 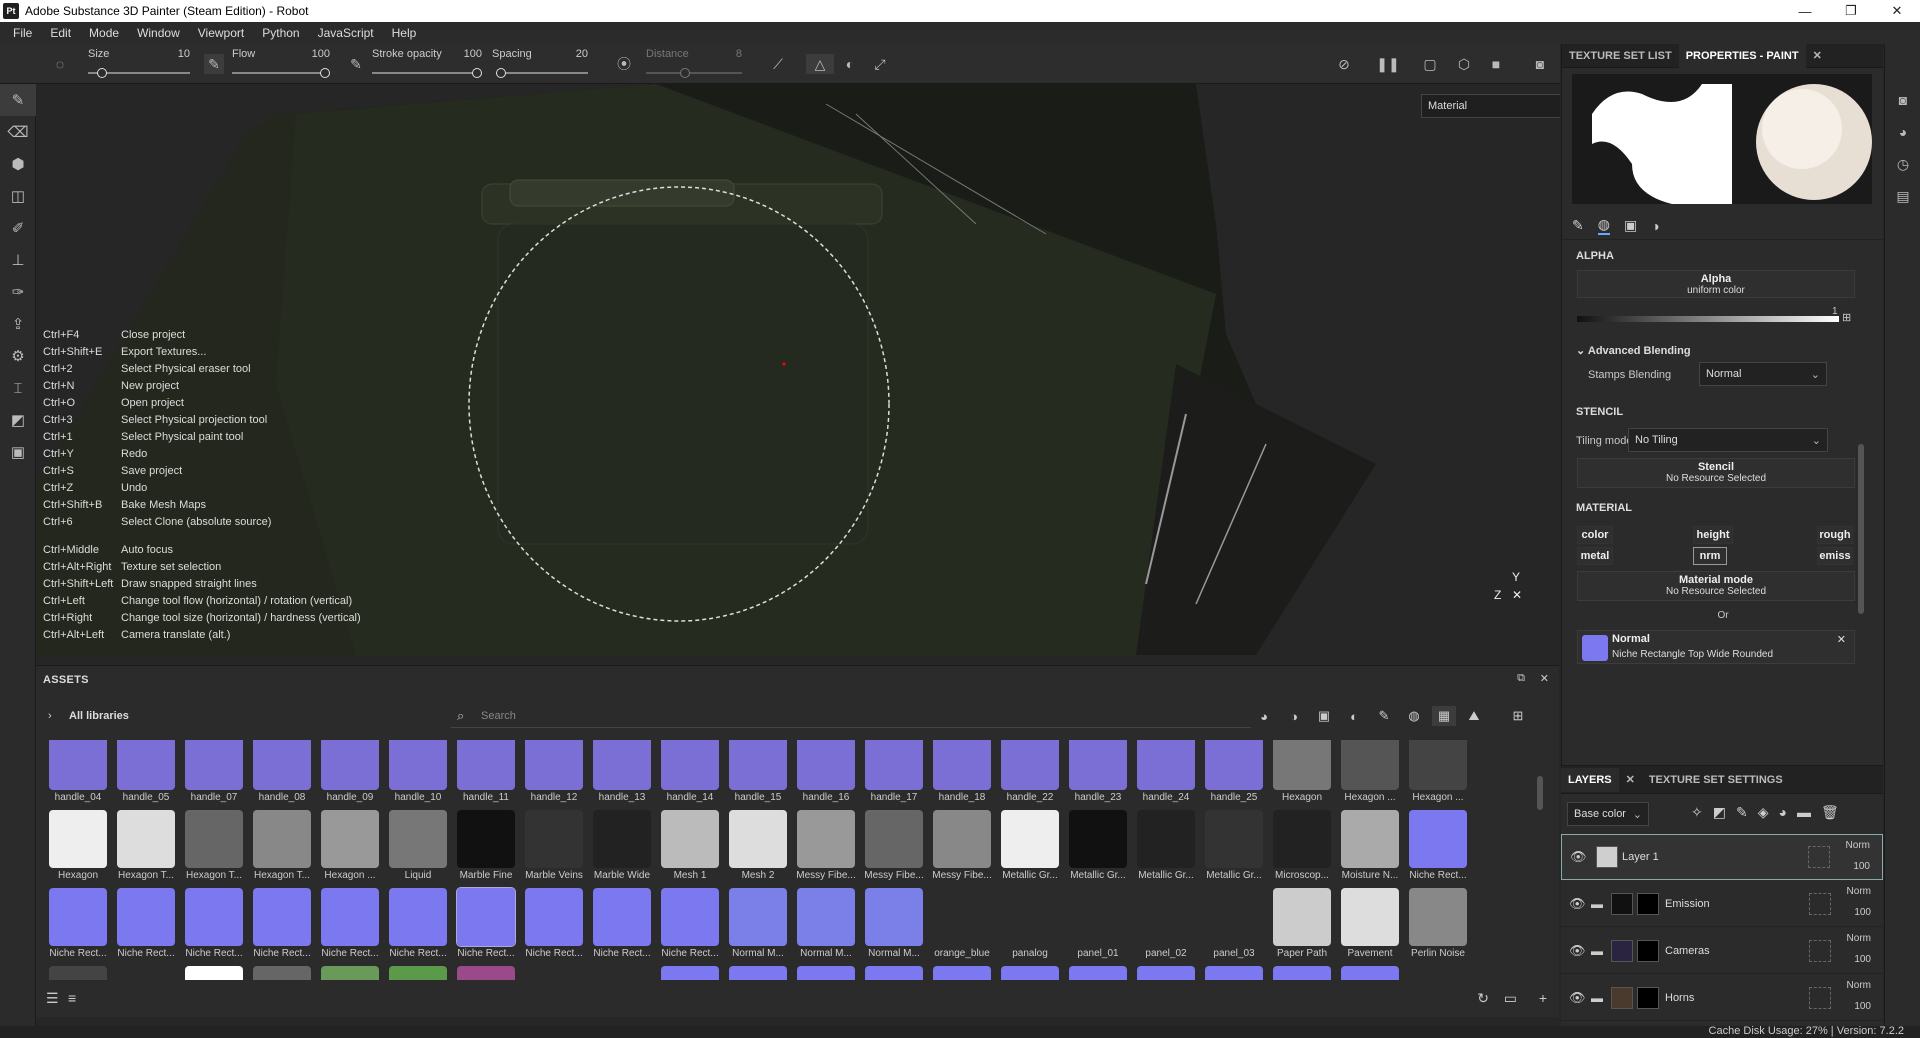 What do you see at coordinates (1830, 812) in the screenshot?
I see `delete-icon: 🗑` at bounding box center [1830, 812].